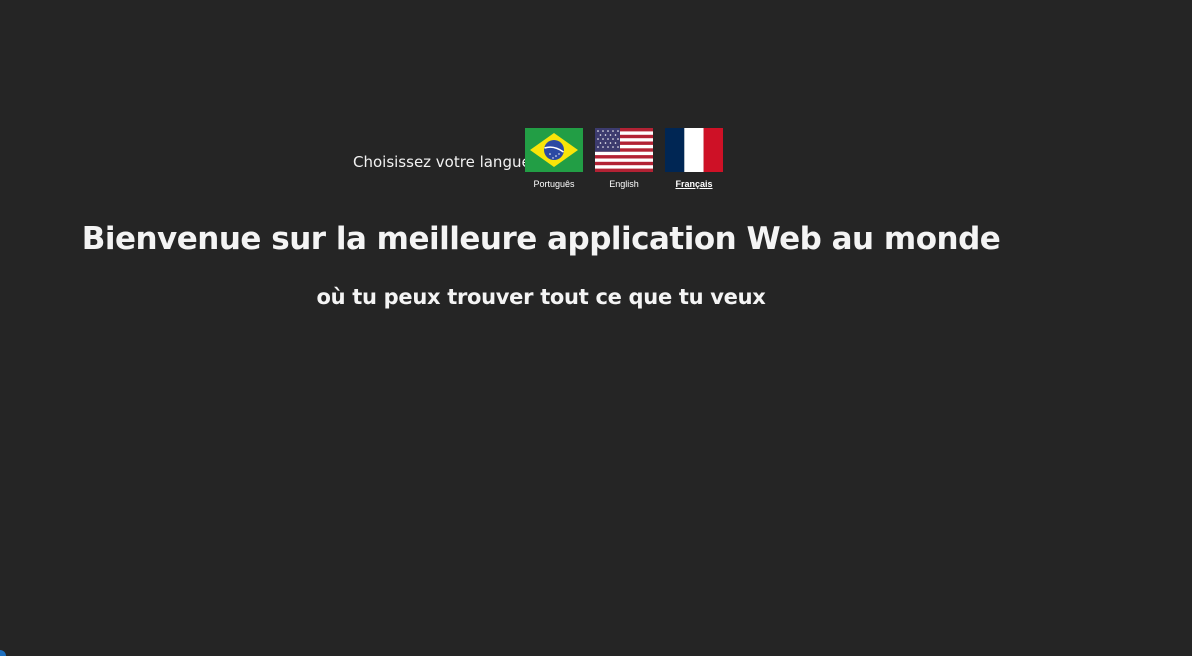  I want to click on language-label-english: English, so click(624, 184).